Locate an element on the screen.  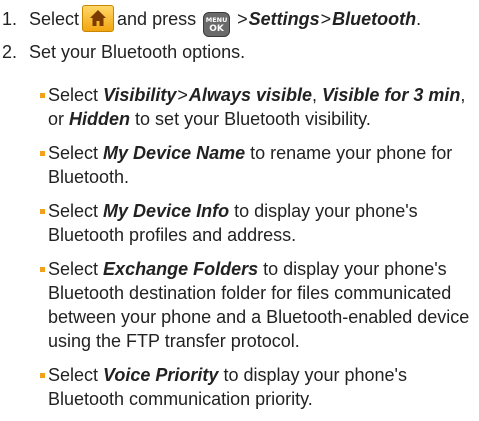
sentence-end: . is located at coordinates (419, 19).